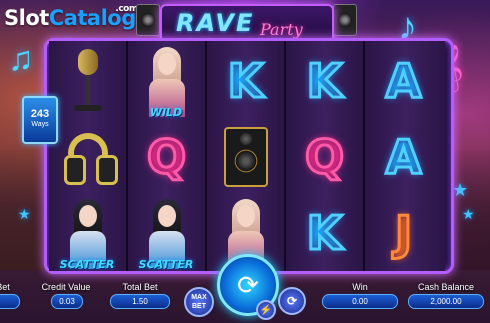 This screenshot has width=490, height=323. What do you see at coordinates (10, 301) in the screenshot?
I see `bet-value` at bounding box center [10, 301].